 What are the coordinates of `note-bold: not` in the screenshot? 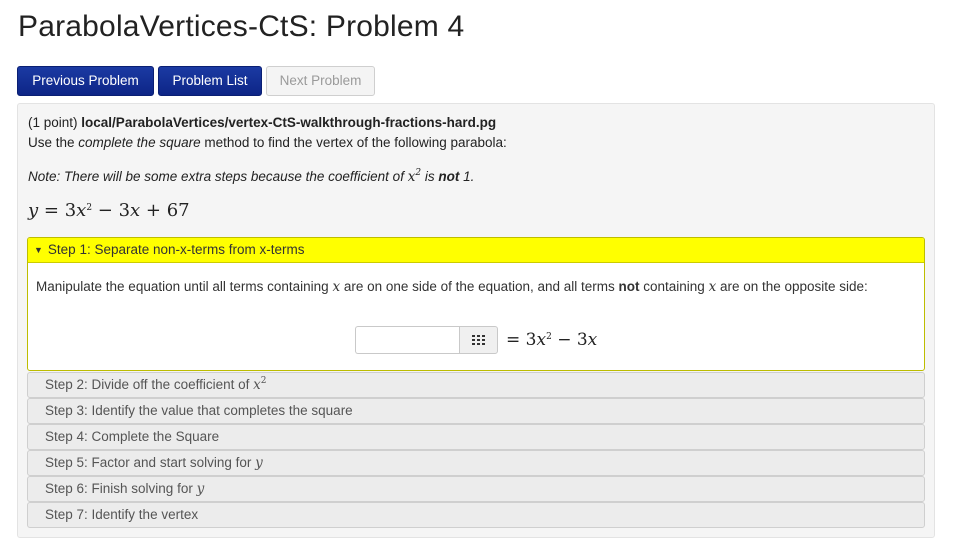 It's located at (449, 176).